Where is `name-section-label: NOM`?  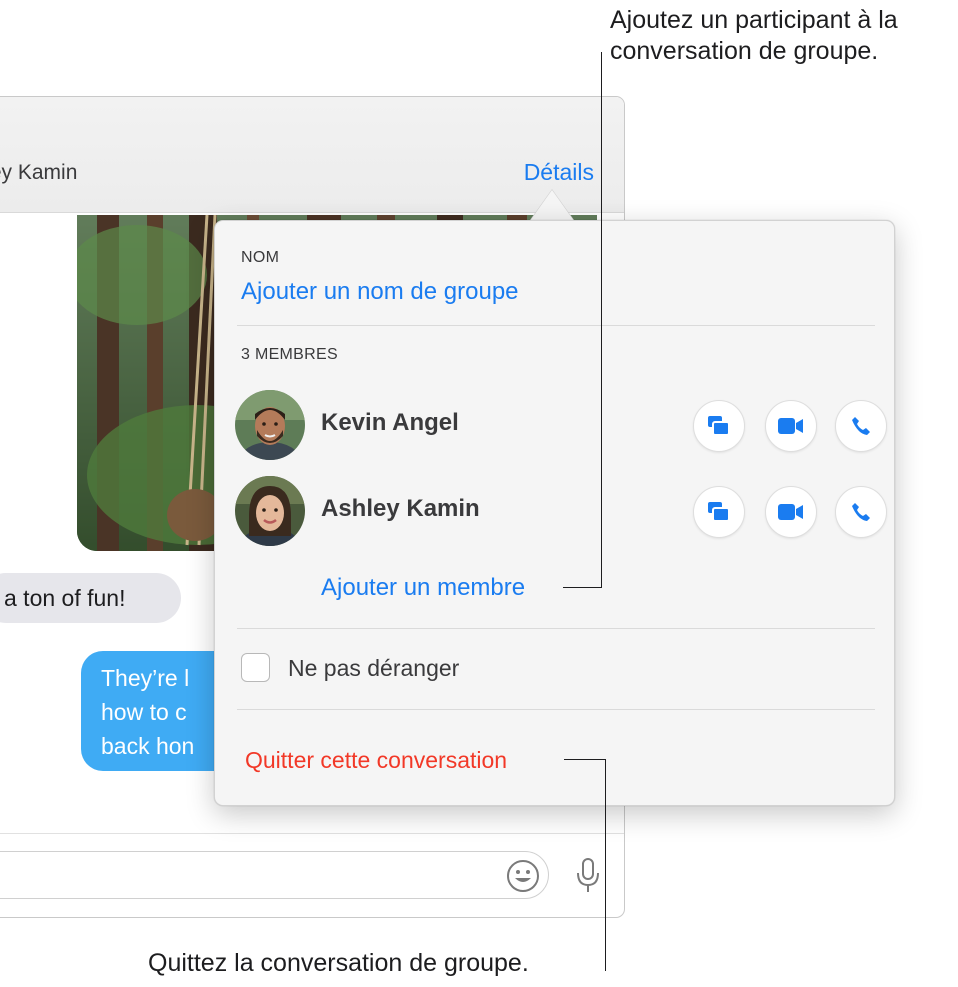 name-section-label: NOM is located at coordinates (260, 257).